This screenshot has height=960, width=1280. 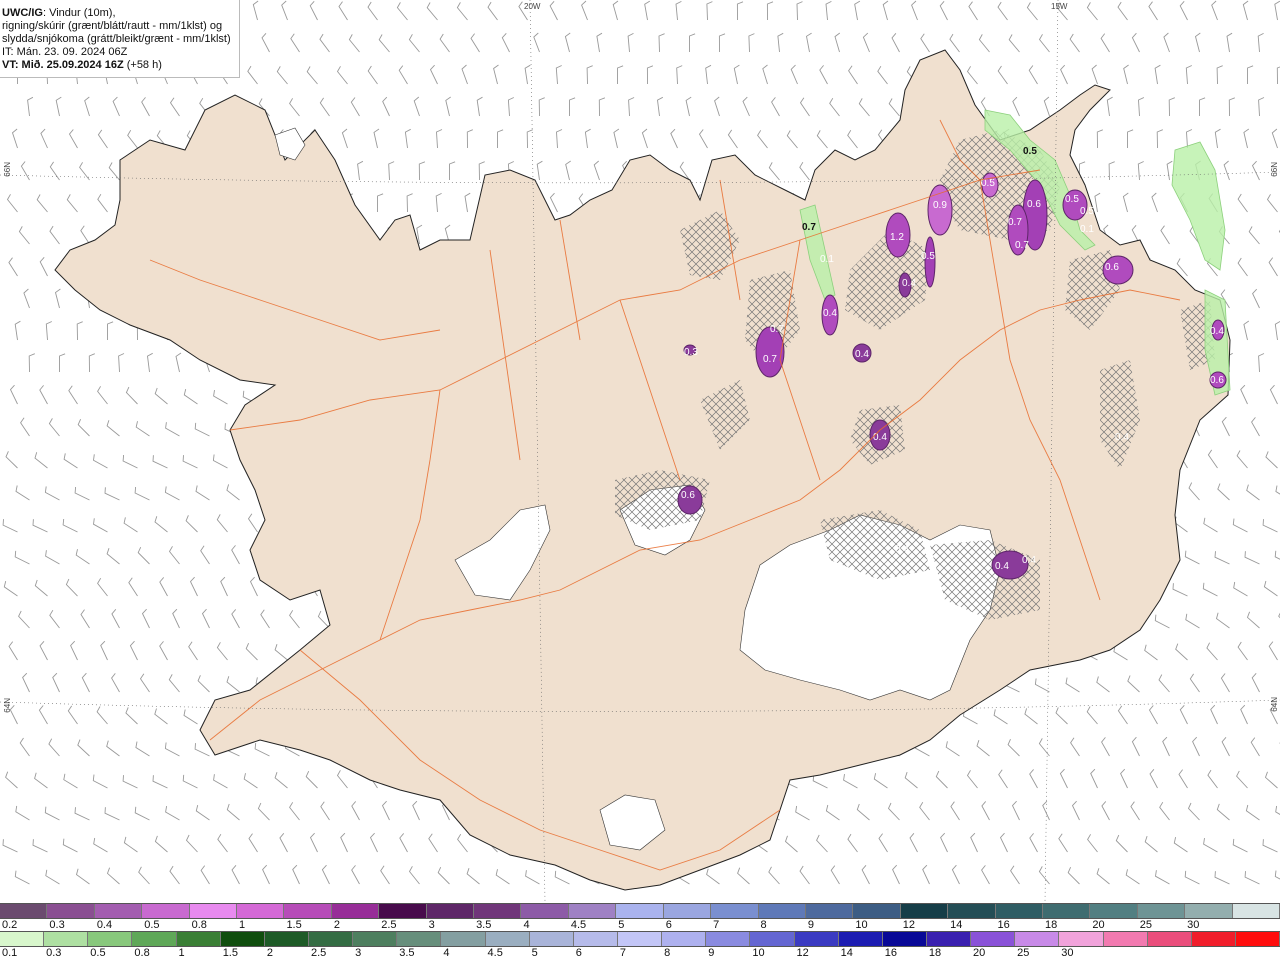 I want to click on legend-label: 3.5, so click(x=407, y=953).